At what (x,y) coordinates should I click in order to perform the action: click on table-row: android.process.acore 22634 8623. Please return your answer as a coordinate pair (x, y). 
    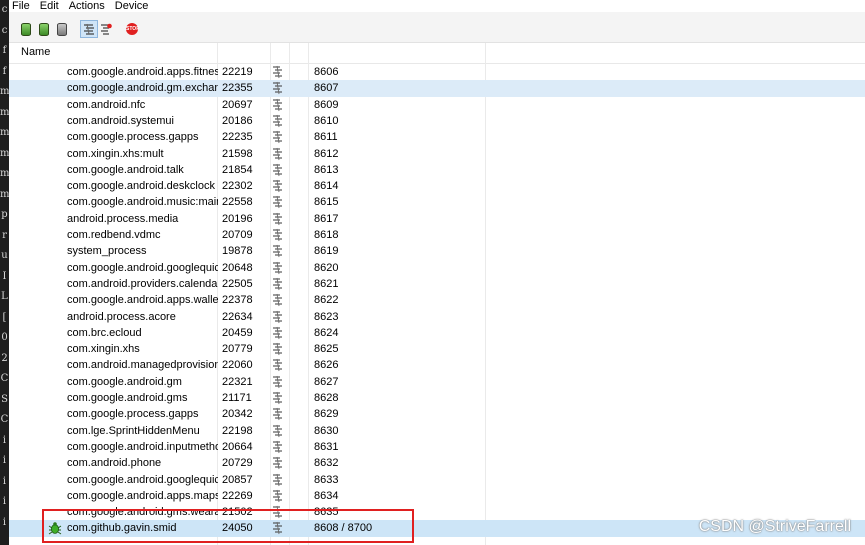
    Looking at the image, I should click on (437, 317).